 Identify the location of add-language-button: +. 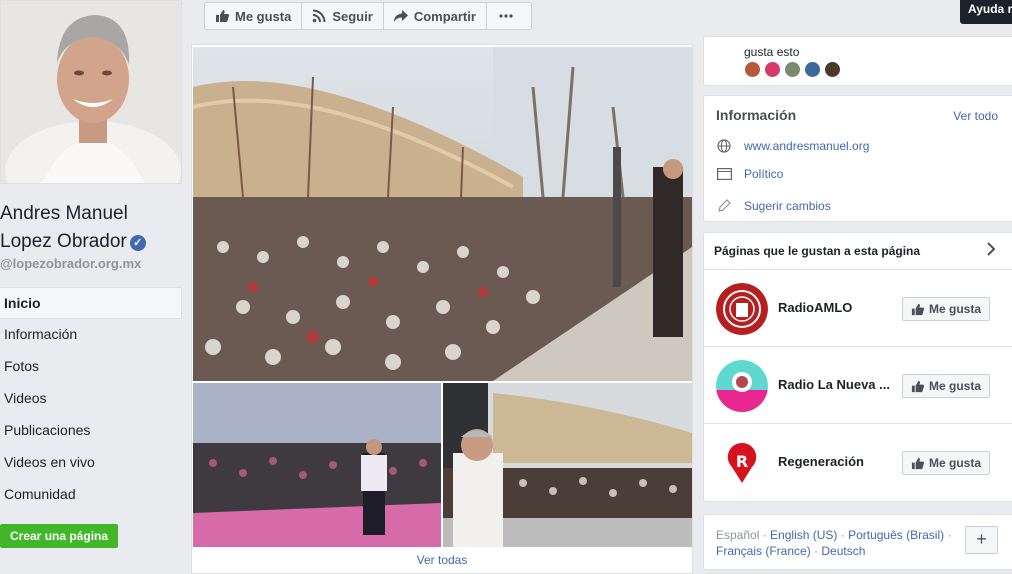
(981, 540).